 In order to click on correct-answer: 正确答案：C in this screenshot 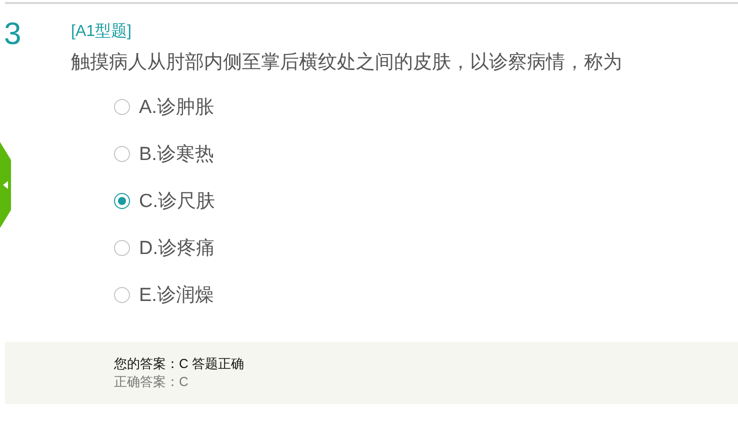, I will do `click(152, 382)`.